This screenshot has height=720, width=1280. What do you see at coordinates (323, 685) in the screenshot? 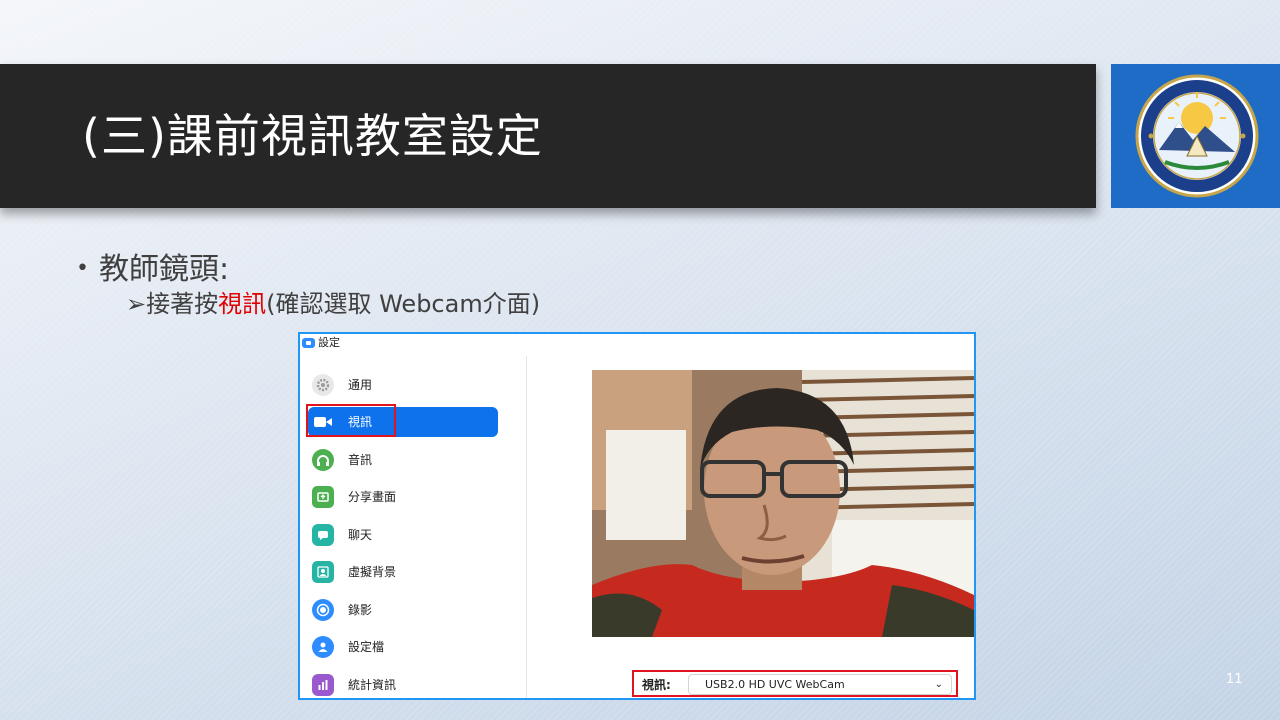
I see `statistics-icon` at bounding box center [323, 685].